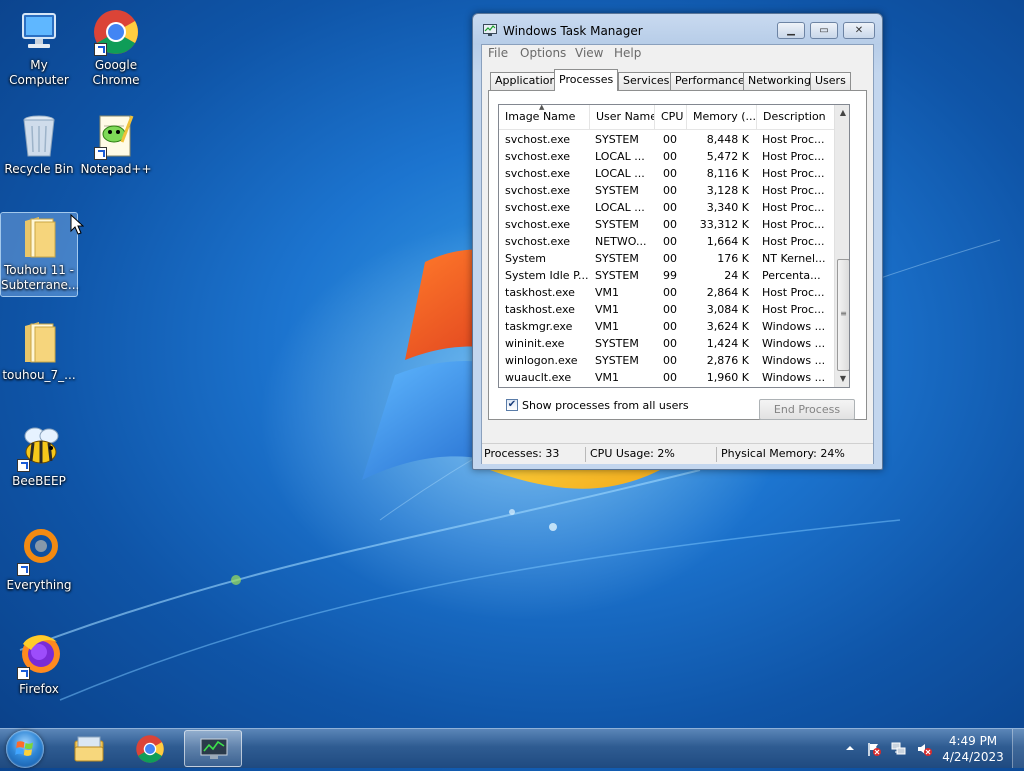  I want to click on scrollbar-thumb: ≡, so click(843, 315).